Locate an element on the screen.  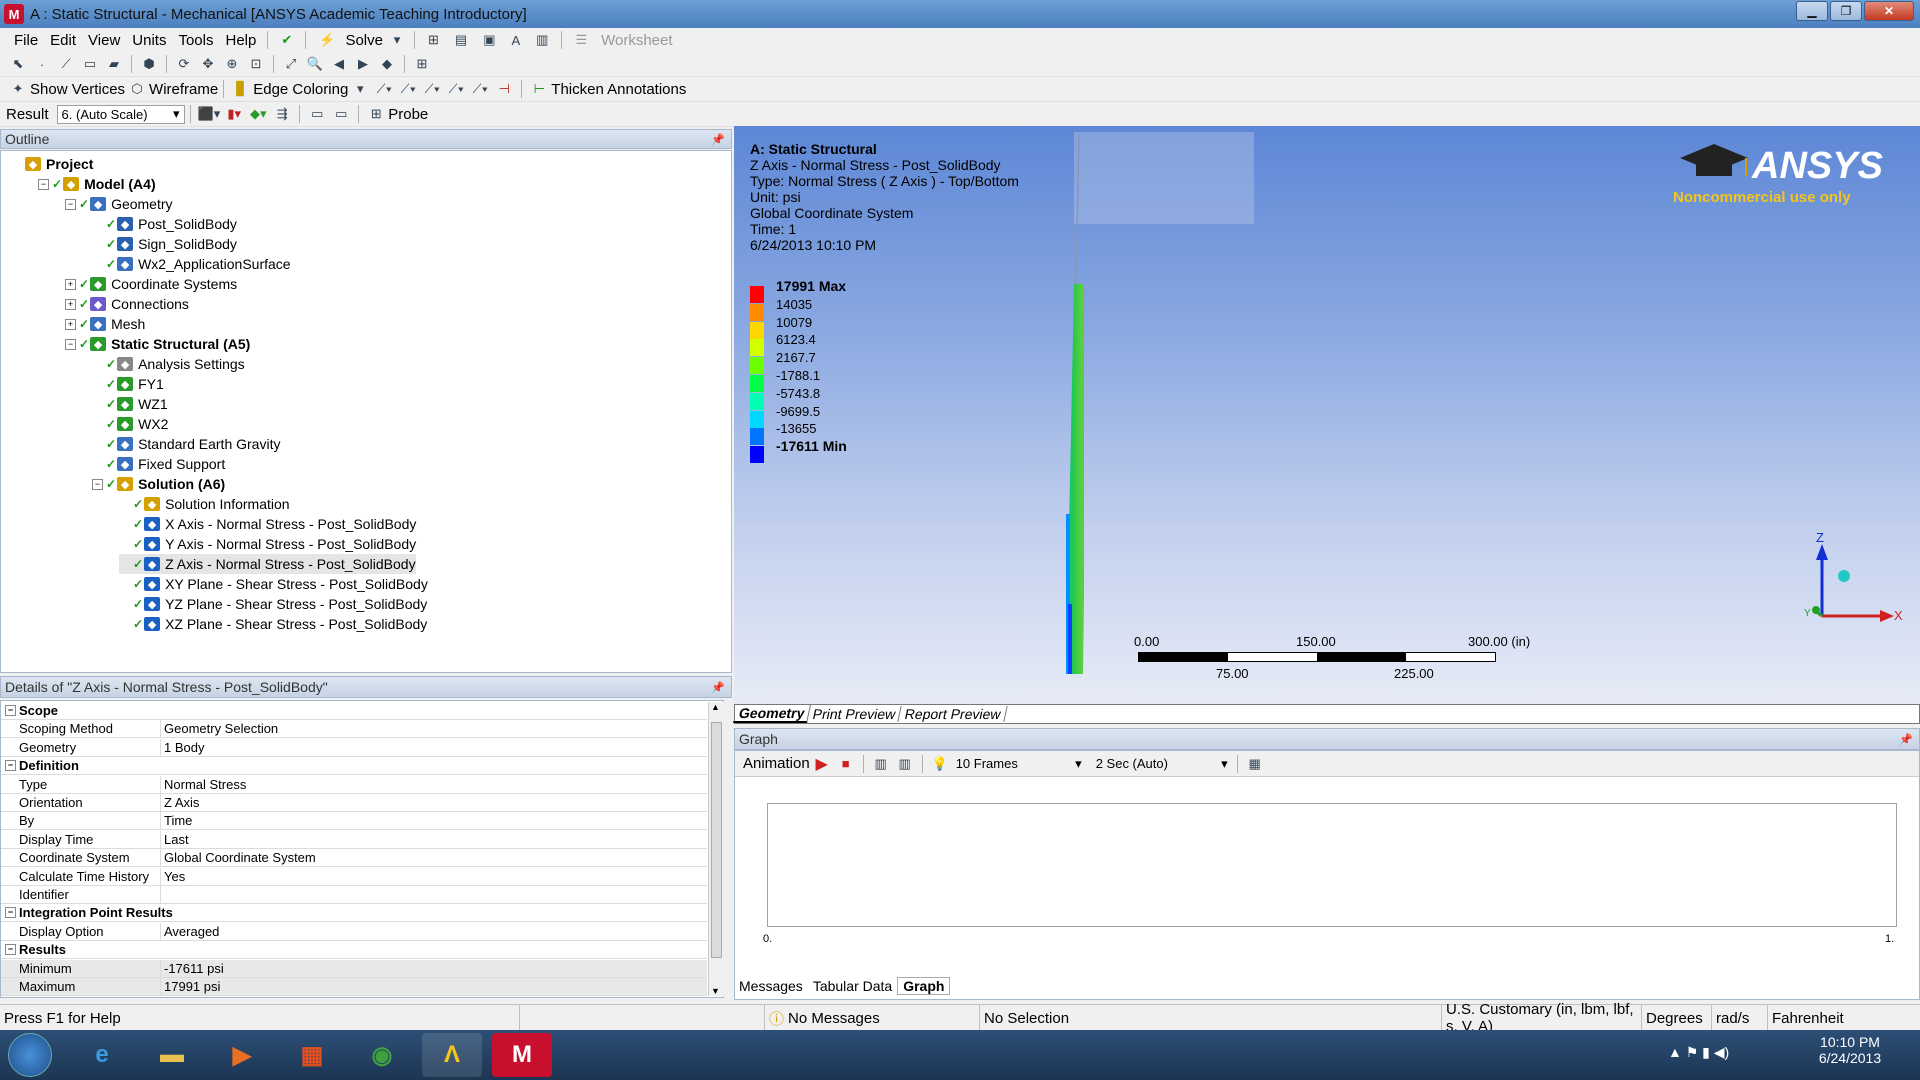
duration-dropdown: 2 Sec (Auto) ▾ is located at coordinates (1162, 763).